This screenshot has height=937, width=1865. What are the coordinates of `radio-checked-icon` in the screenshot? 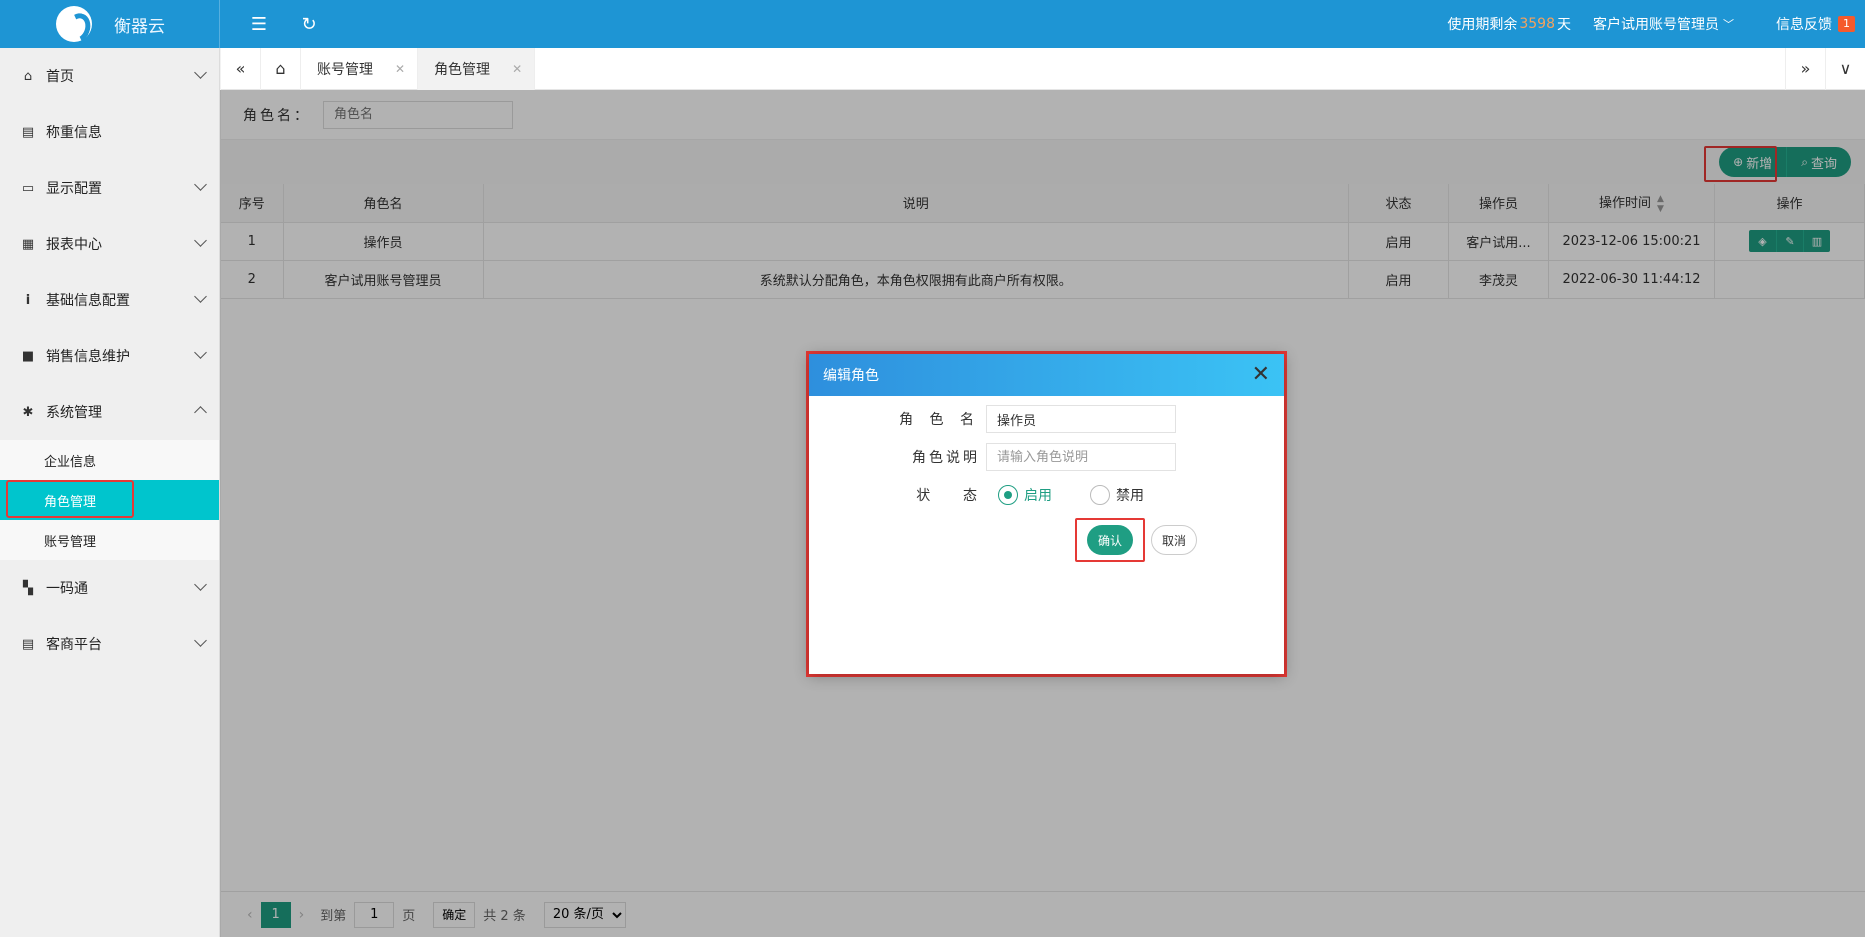 It's located at (1008, 495).